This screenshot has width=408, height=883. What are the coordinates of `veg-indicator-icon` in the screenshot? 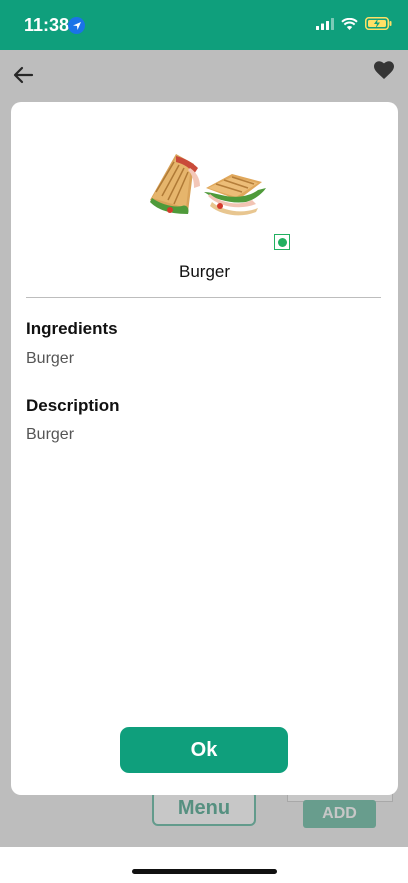 It's located at (282, 242).